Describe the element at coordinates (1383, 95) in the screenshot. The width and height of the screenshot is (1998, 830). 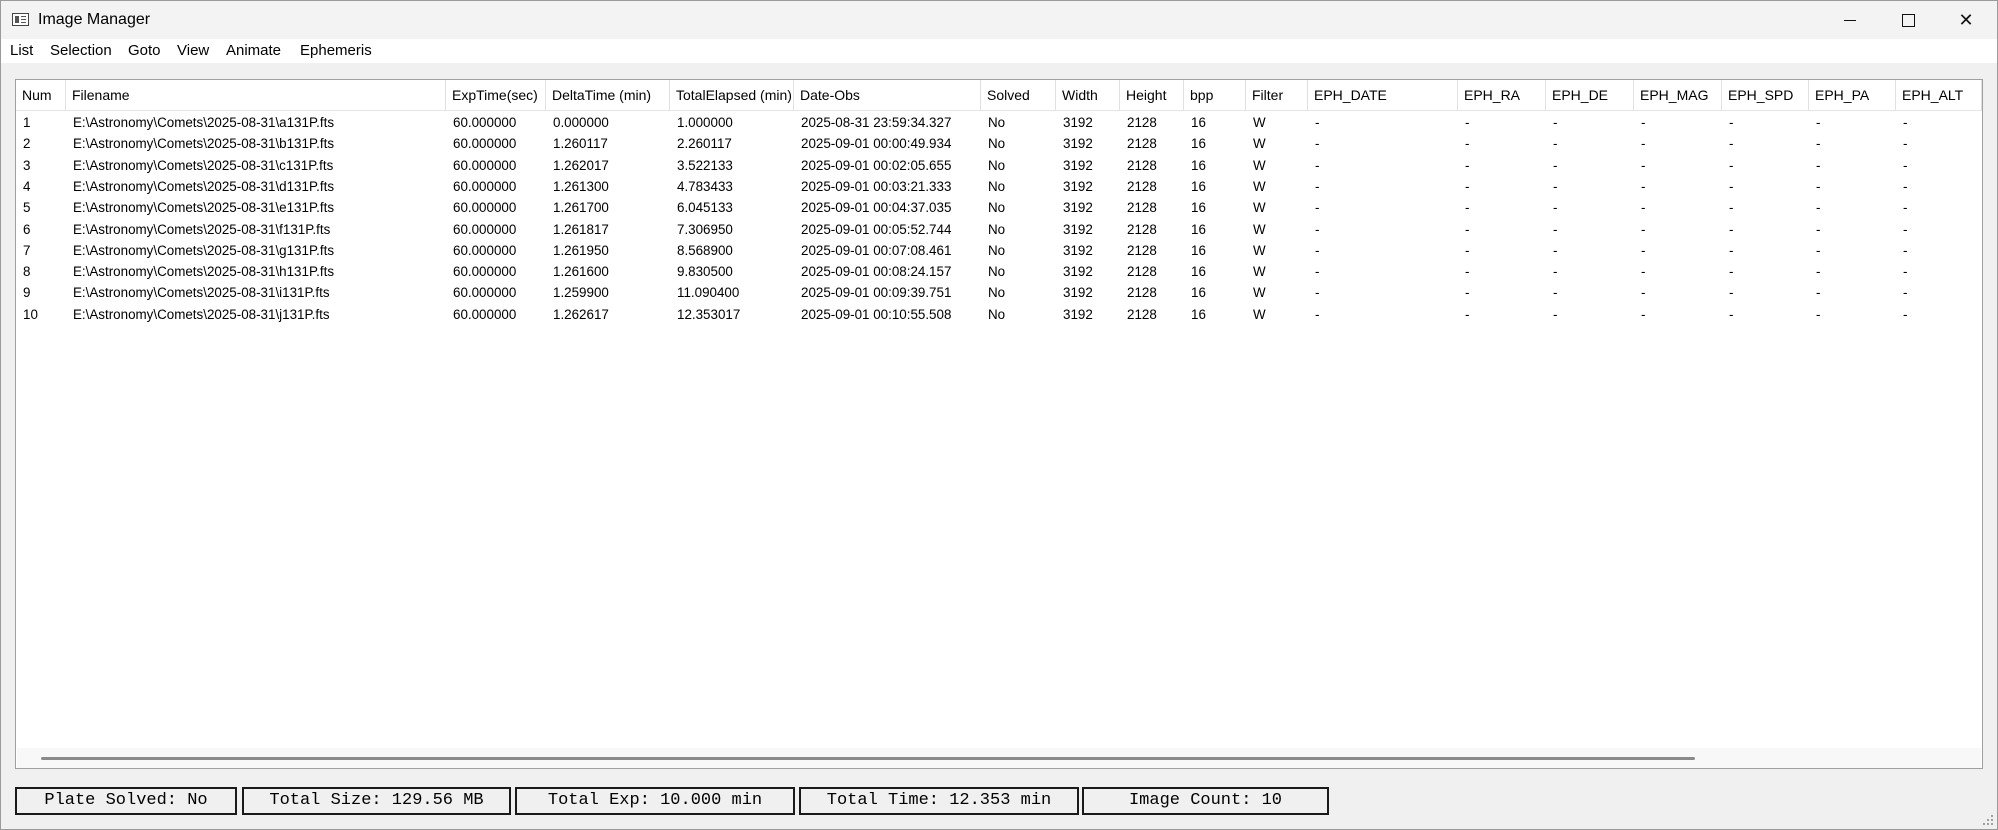
I see `column-header-eph-date: EPH_DATE` at that location.